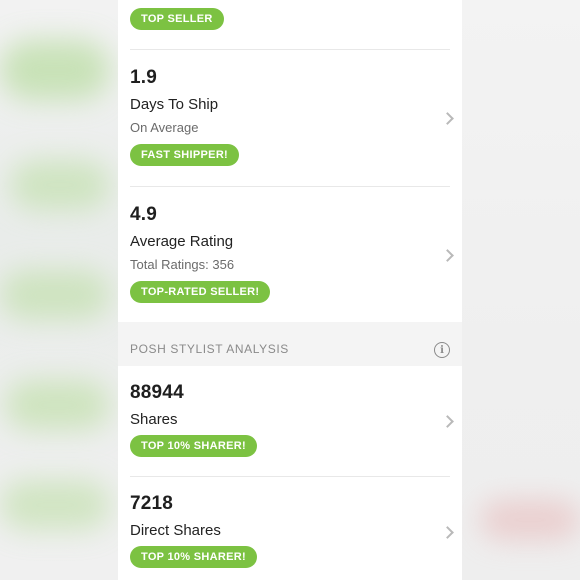 The image size is (580, 580). I want to click on shares-row: 88944 Shares TOP 10% SHARER!, so click(290, 421).